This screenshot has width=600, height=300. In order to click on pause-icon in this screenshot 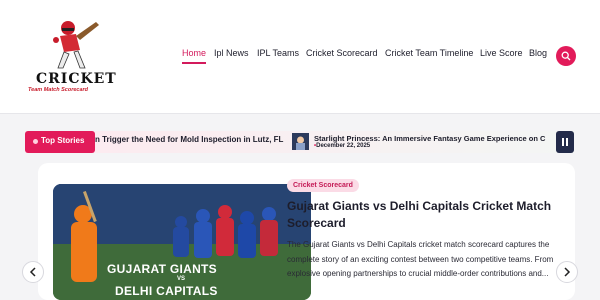, I will do `click(563, 142)`.